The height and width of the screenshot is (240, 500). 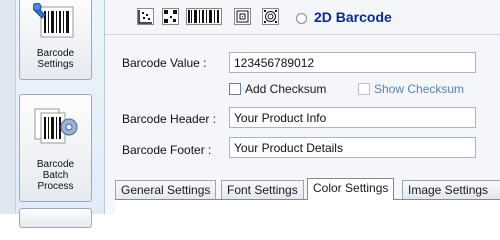 I want to click on pdf417-icon, so click(x=204, y=16).